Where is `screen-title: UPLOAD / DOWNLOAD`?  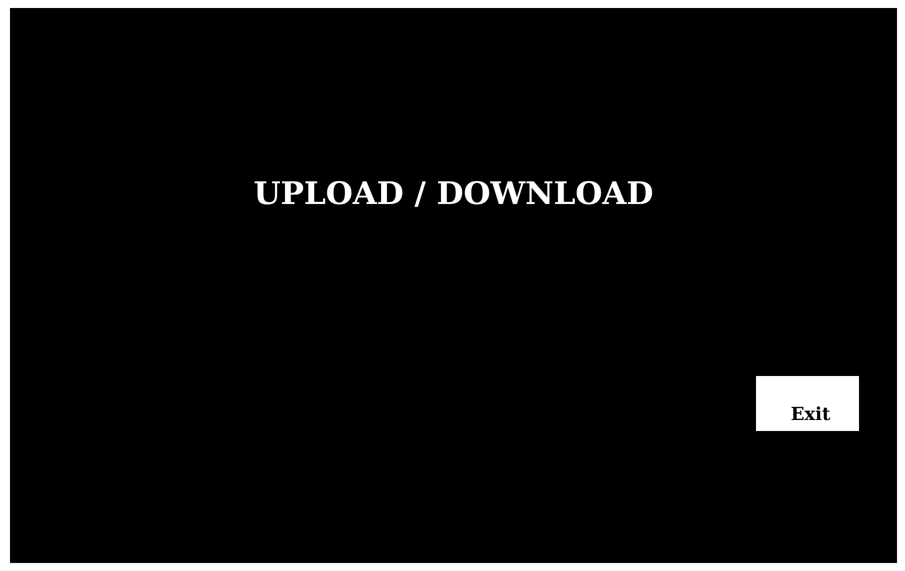
screen-title: UPLOAD / DOWNLOAD is located at coordinates (453, 194).